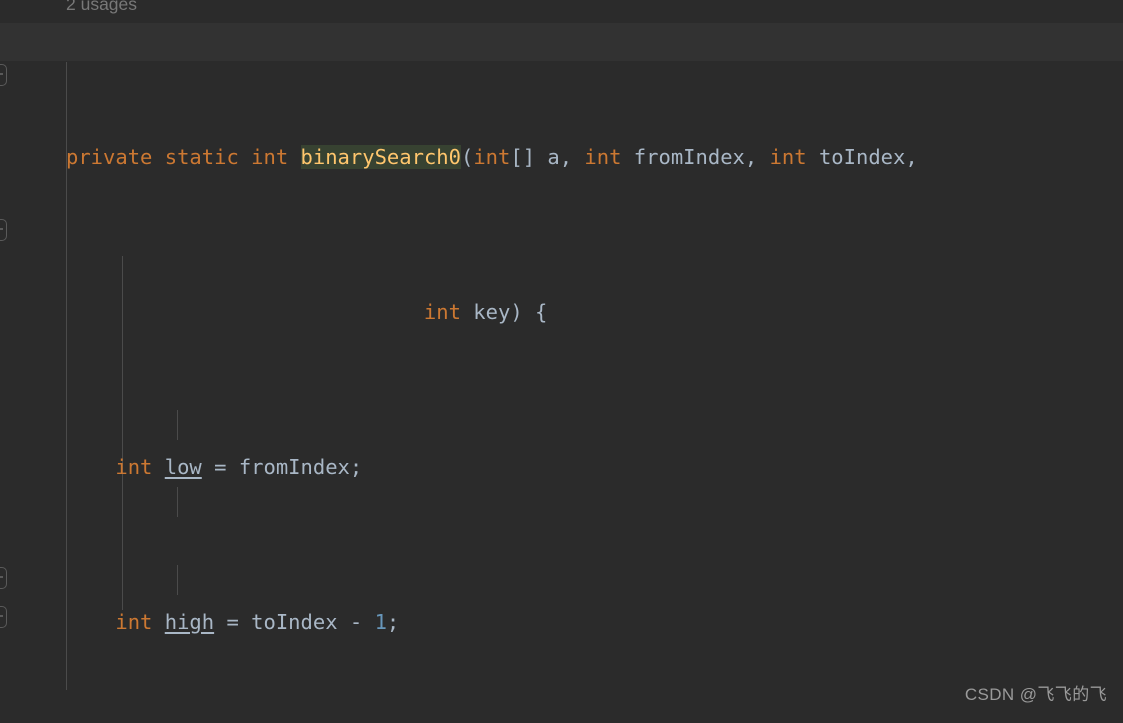  What do you see at coordinates (492, 157) in the screenshot?
I see `keyword-int-param-a: int` at bounding box center [492, 157].